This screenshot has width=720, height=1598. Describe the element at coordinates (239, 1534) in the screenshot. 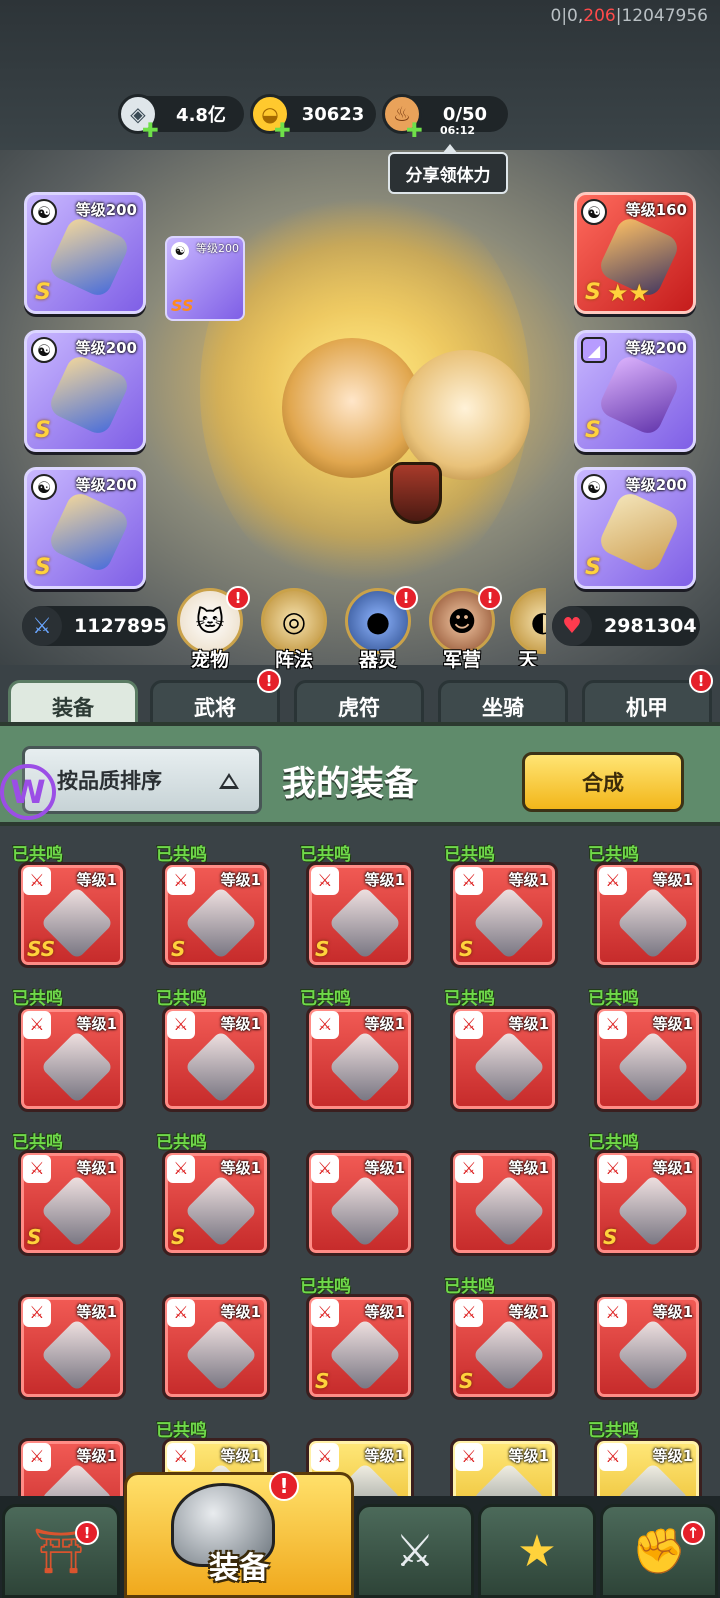

I see `nav-equipment: 装备 !` at that location.